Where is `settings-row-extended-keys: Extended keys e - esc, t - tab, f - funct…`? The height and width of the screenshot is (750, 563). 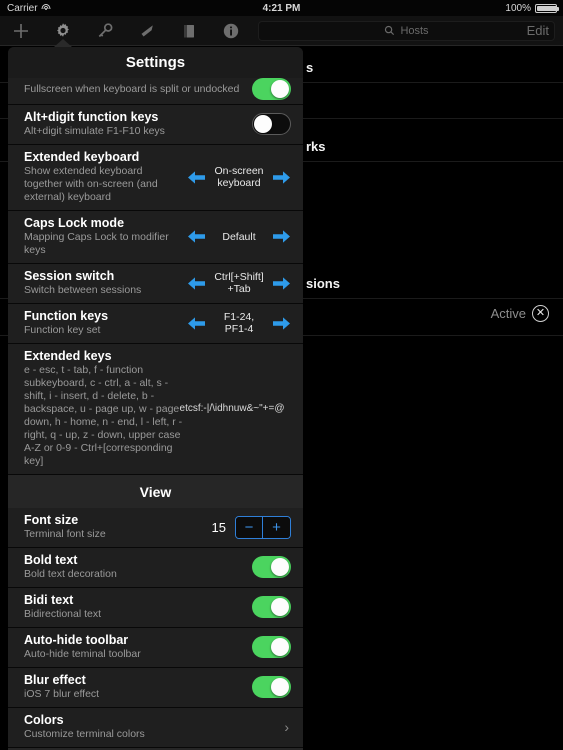 settings-row-extended-keys: Extended keys e - esc, t - tab, f - funct… is located at coordinates (155, 409).